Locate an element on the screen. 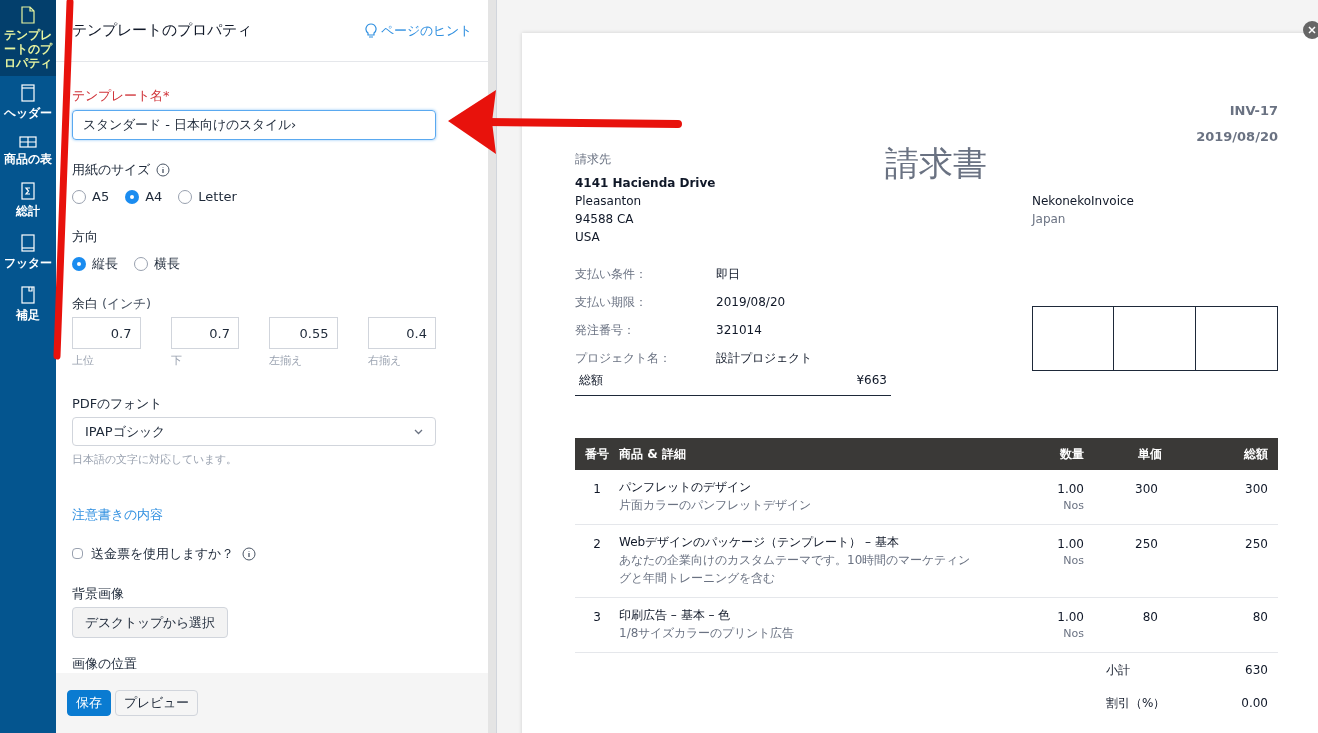 The image size is (1318, 733). detail-label: 発注番号： is located at coordinates (605, 330).